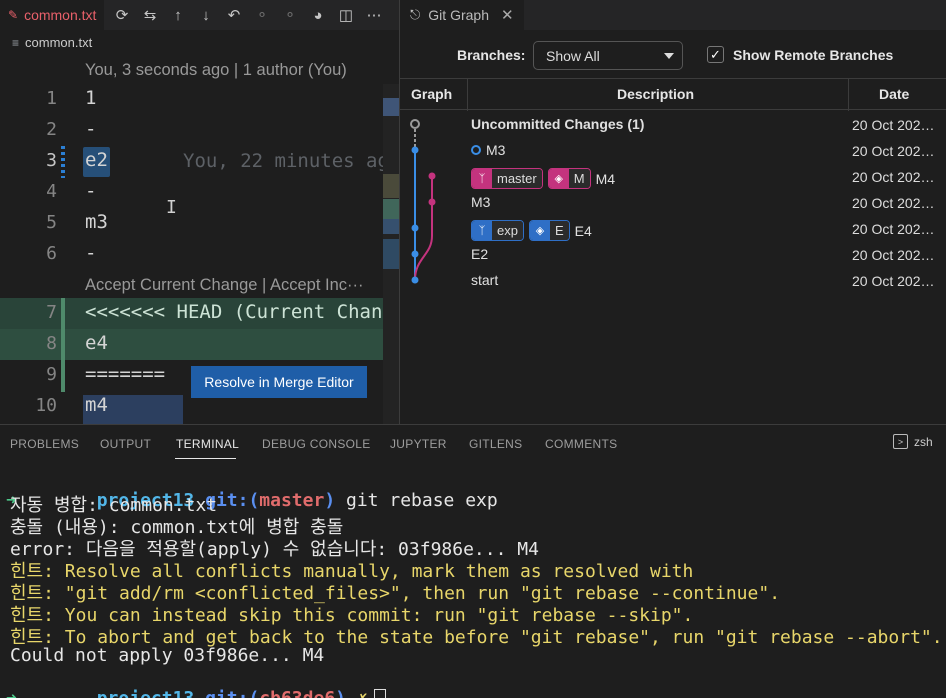 The height and width of the screenshot is (698, 946). Describe the element at coordinates (507, 15) in the screenshot. I see `close-icon: ✕` at that location.